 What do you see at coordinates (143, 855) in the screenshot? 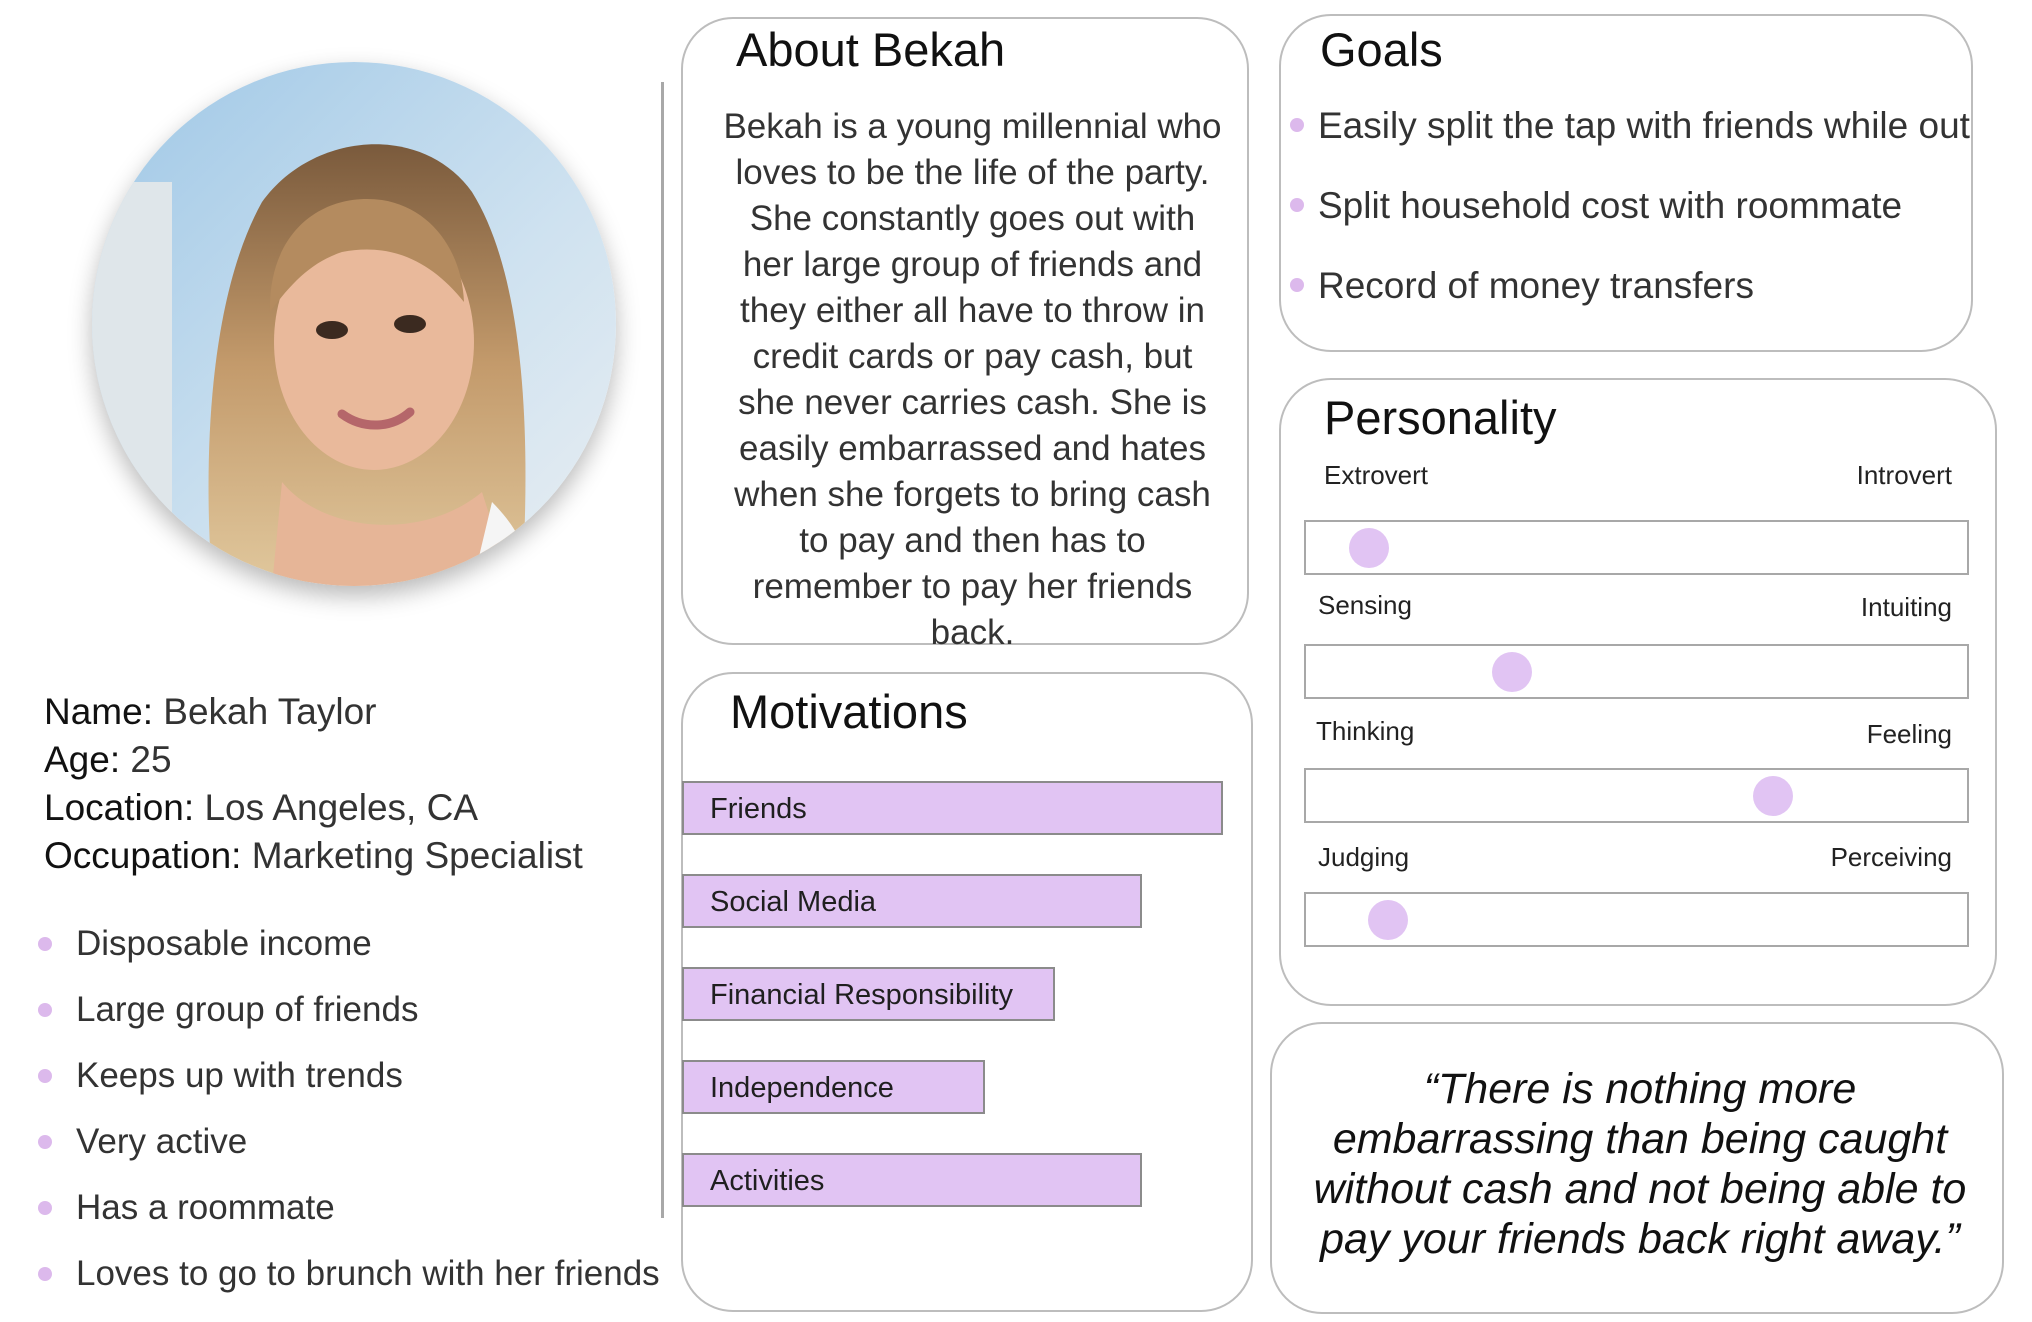
I see `occupation-label: Occupation:` at bounding box center [143, 855].